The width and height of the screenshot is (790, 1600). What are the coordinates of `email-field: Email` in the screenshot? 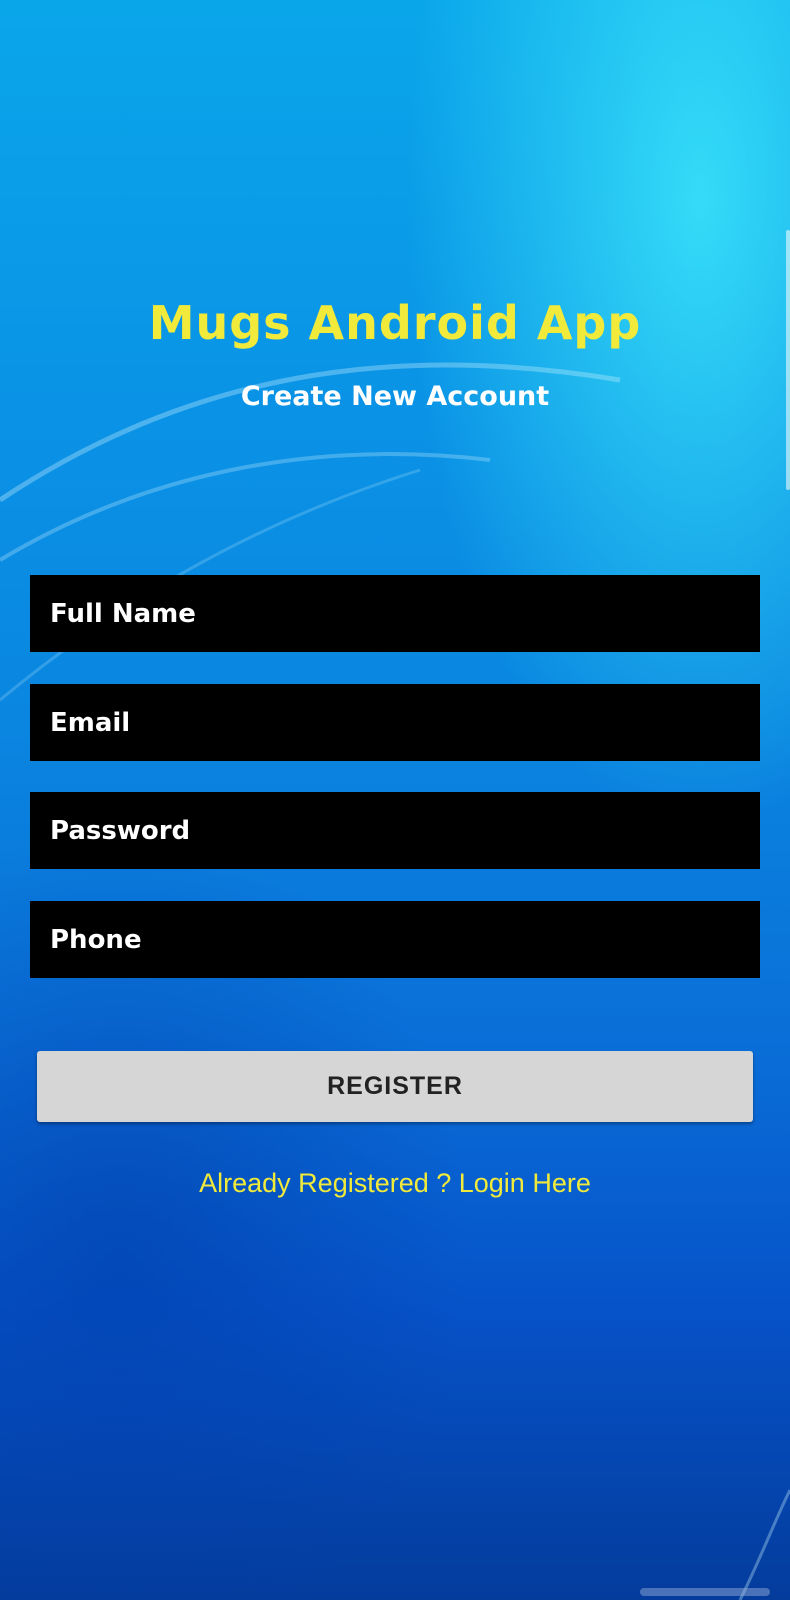 It's located at (395, 722).